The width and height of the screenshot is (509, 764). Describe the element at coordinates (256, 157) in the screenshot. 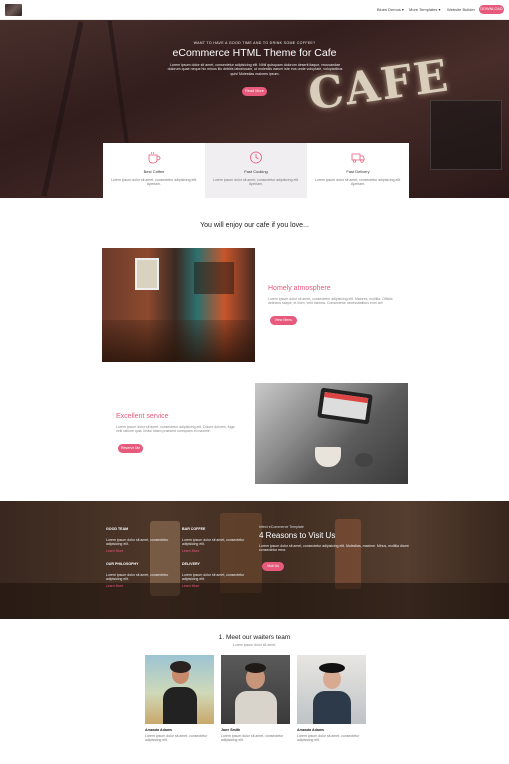

I see `clock-icon` at that location.